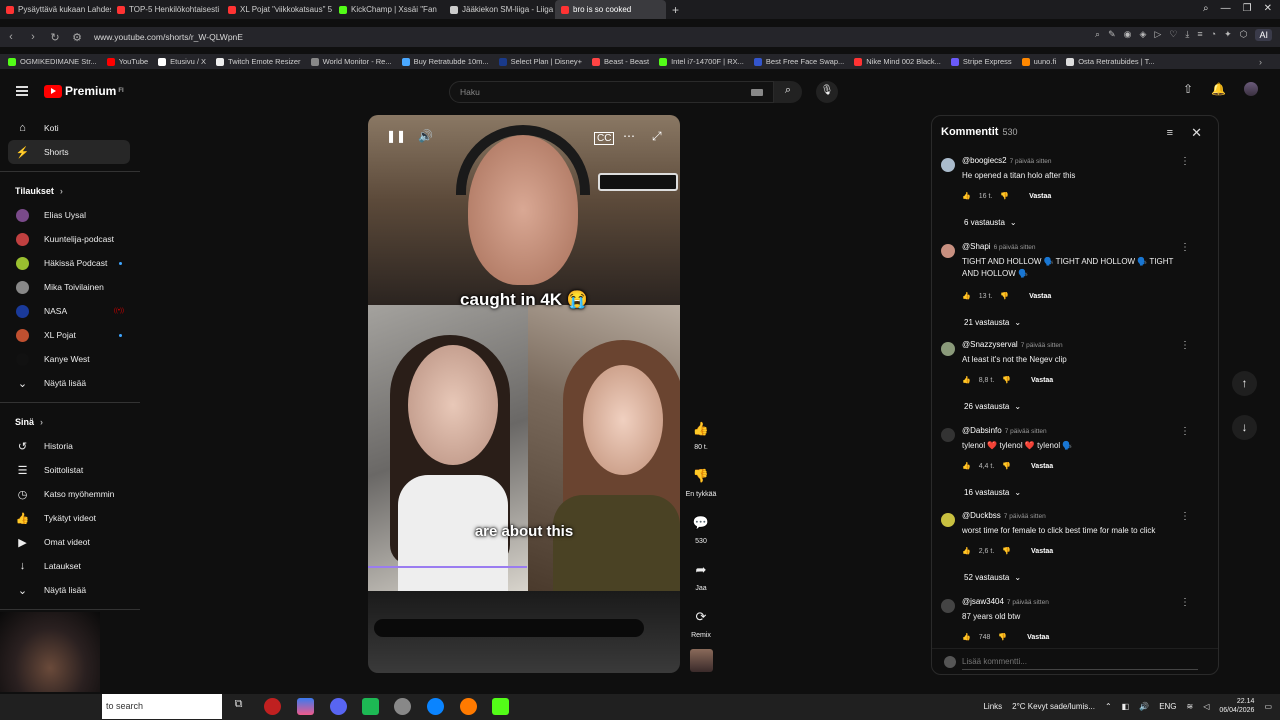  I want to click on replies-toggle: 52 vastausta ⌄, so click(992, 577).